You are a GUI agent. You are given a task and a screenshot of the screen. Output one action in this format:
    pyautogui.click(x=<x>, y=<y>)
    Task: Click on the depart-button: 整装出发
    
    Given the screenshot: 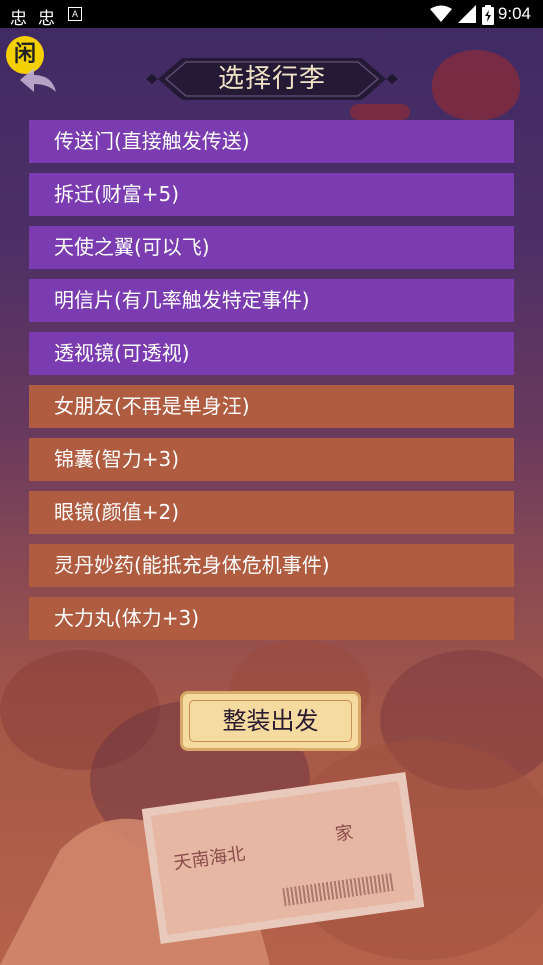 What is the action you would take?
    pyautogui.click(x=270, y=721)
    